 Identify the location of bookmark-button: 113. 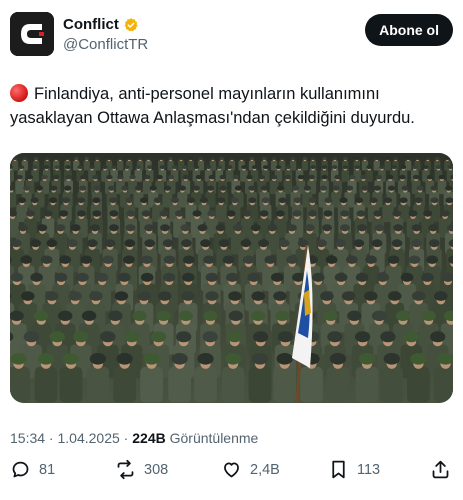
(354, 469).